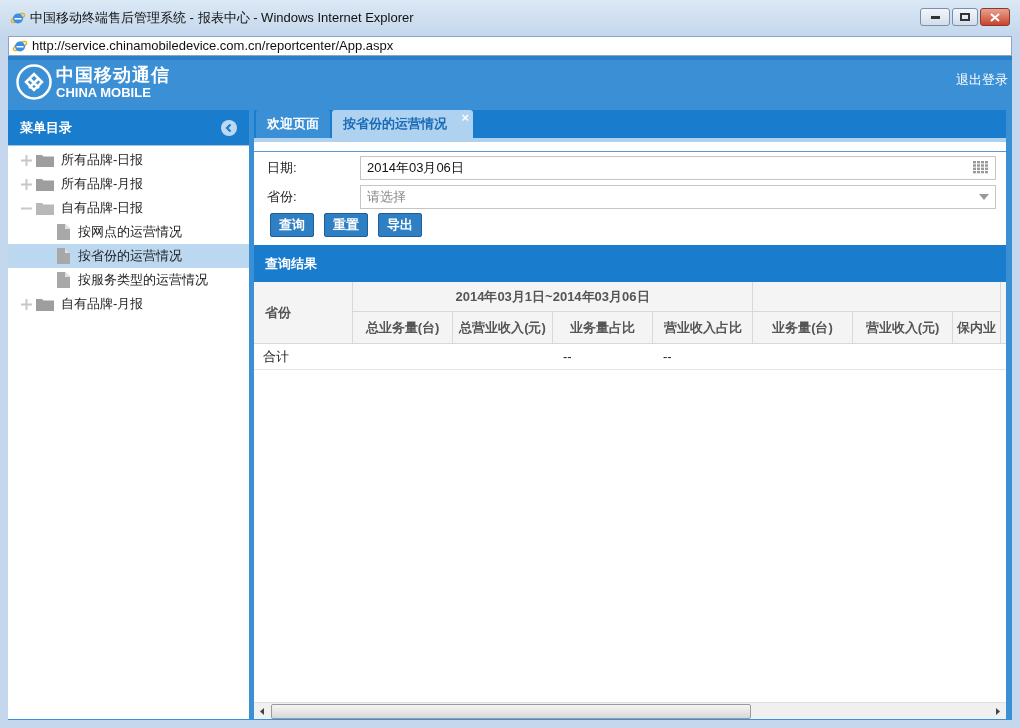  Describe the element at coordinates (104, 92) in the screenshot. I see `logo-english-text: CHINA MOBILE` at that location.